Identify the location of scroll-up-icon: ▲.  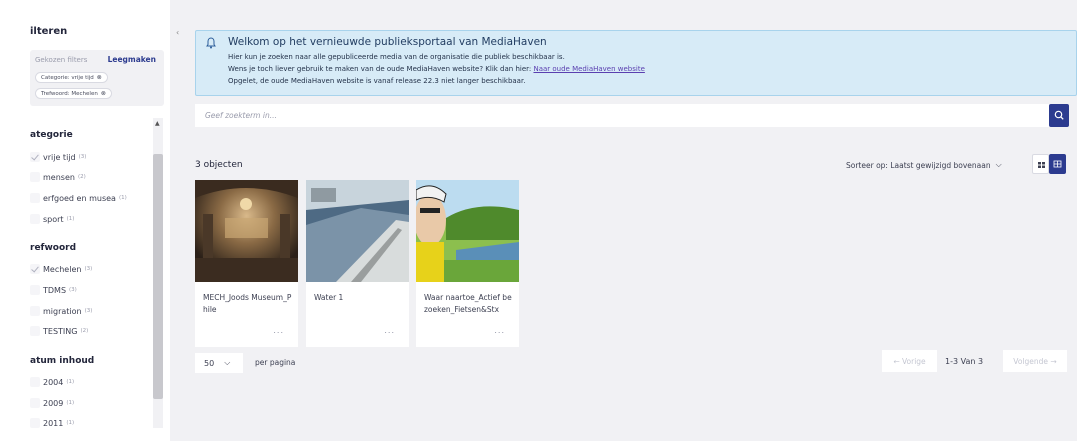
(157, 123).